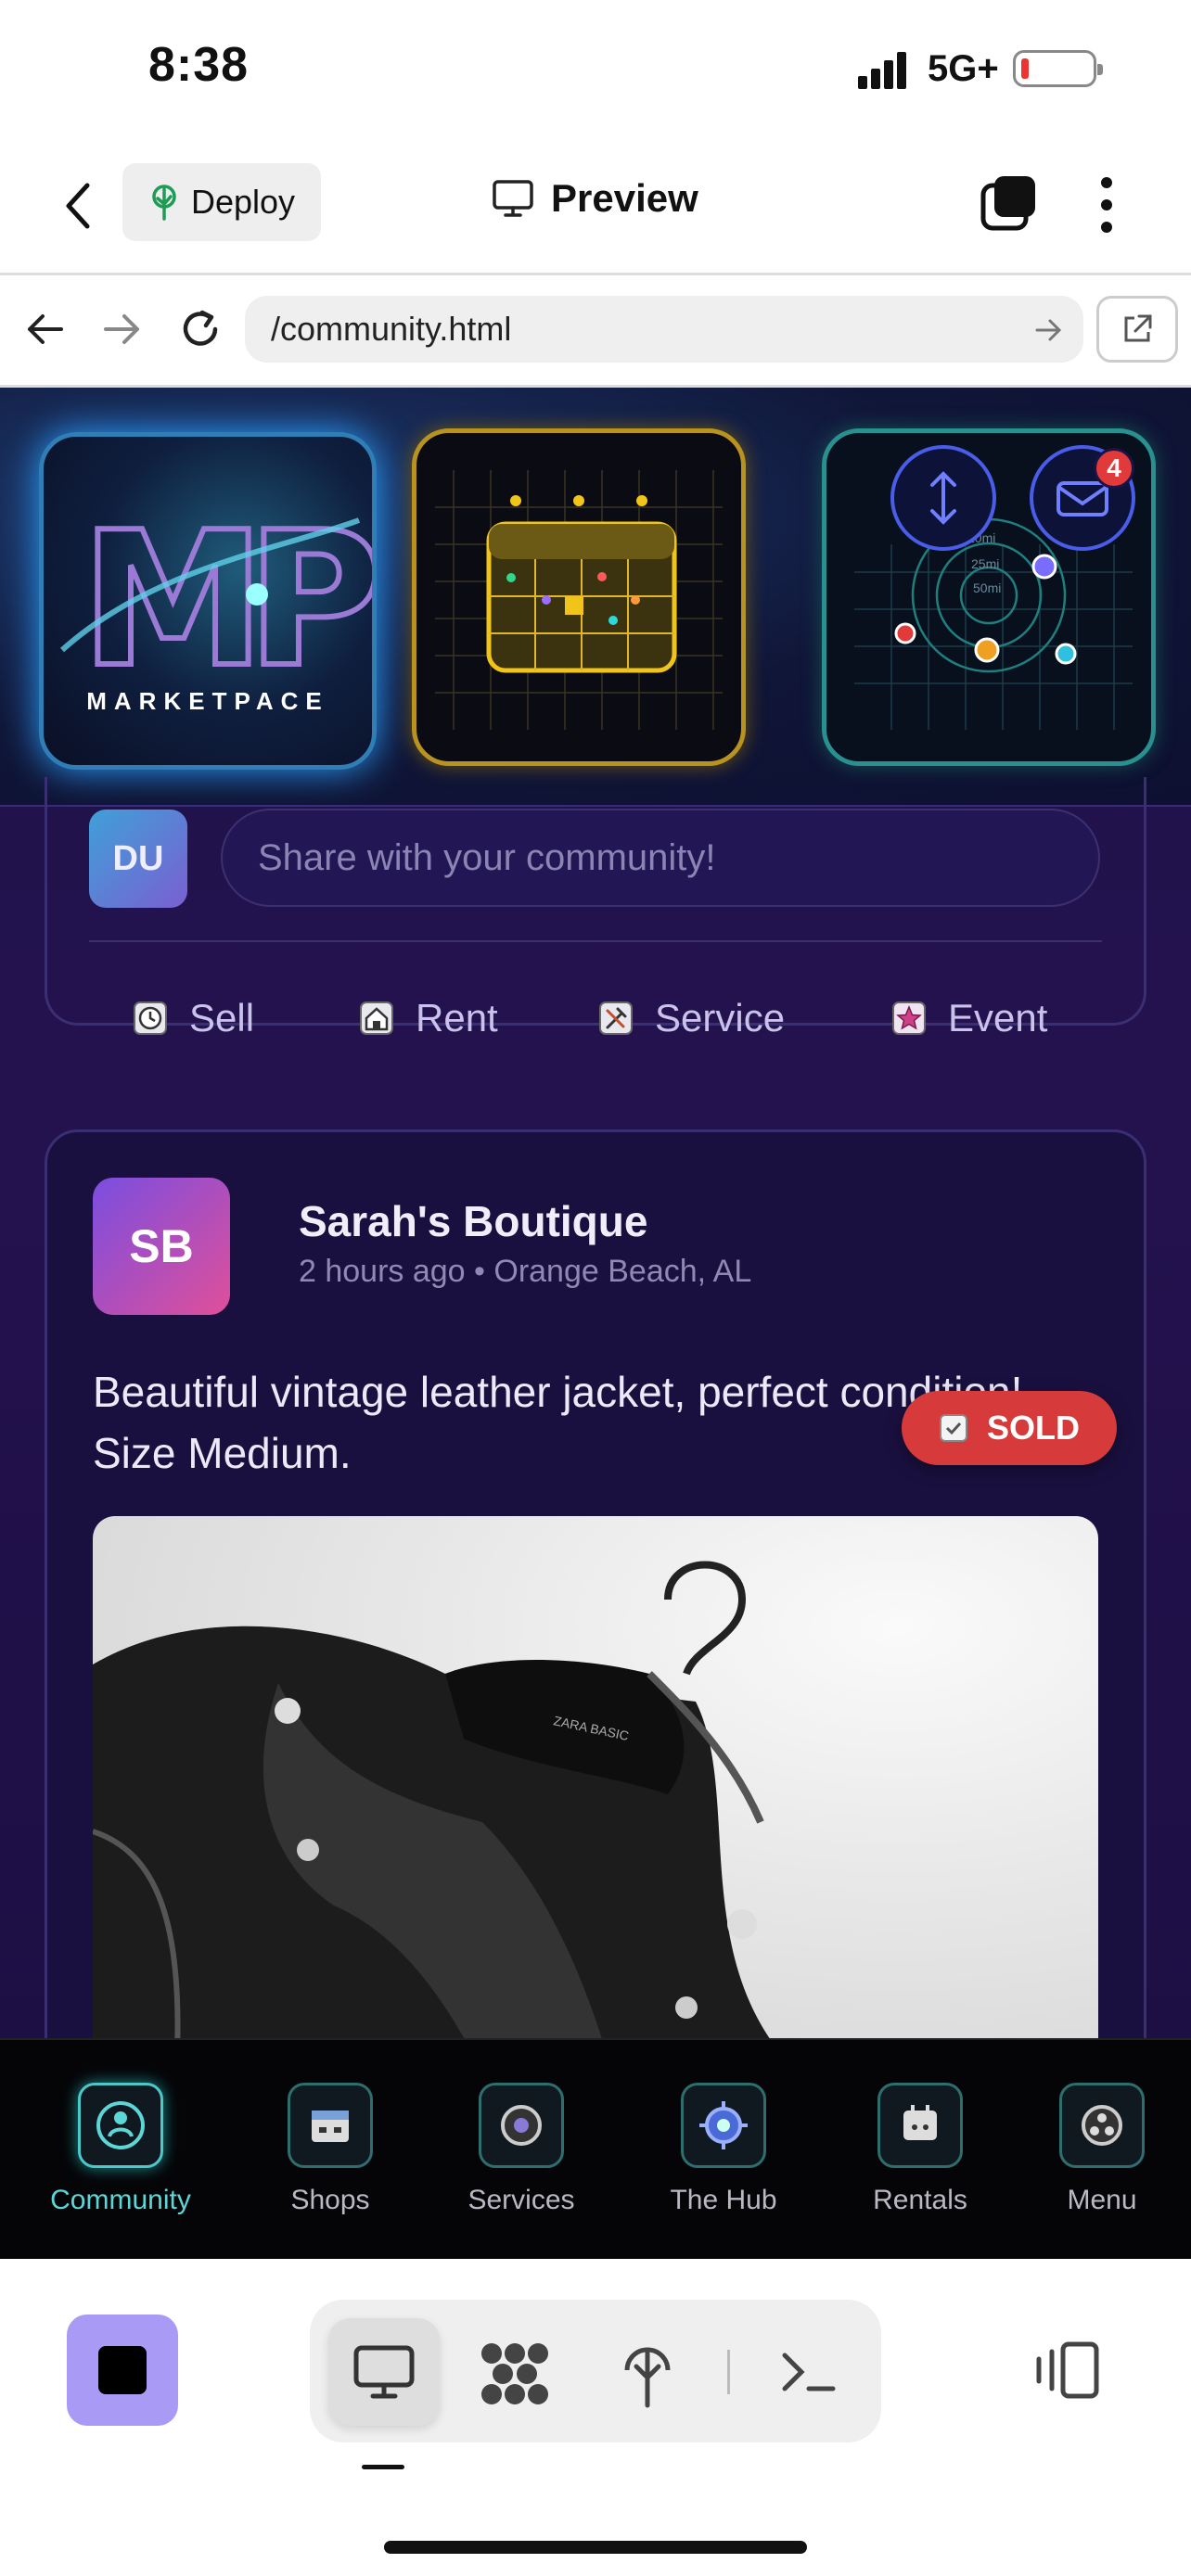  I want to click on signal-icon, so click(882, 71).